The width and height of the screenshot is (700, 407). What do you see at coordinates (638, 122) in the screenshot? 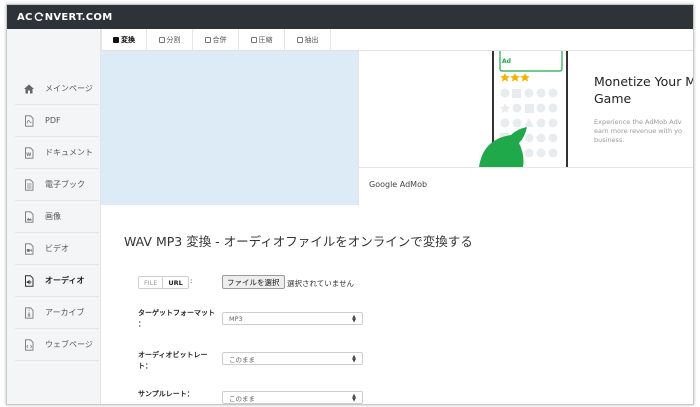
I see `ad-description-line: Experience the AdMob Adv` at bounding box center [638, 122].